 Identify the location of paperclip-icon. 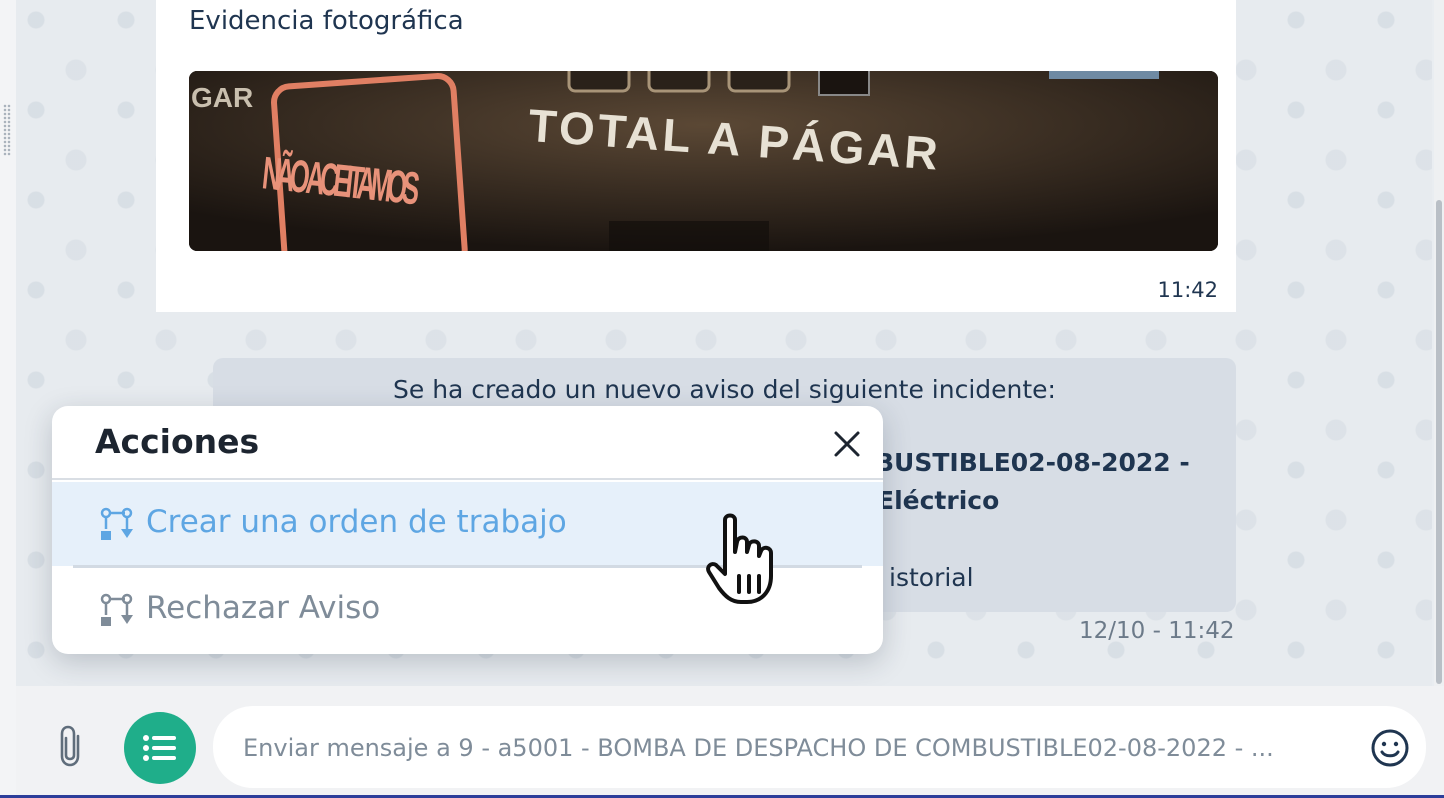
(71, 746).